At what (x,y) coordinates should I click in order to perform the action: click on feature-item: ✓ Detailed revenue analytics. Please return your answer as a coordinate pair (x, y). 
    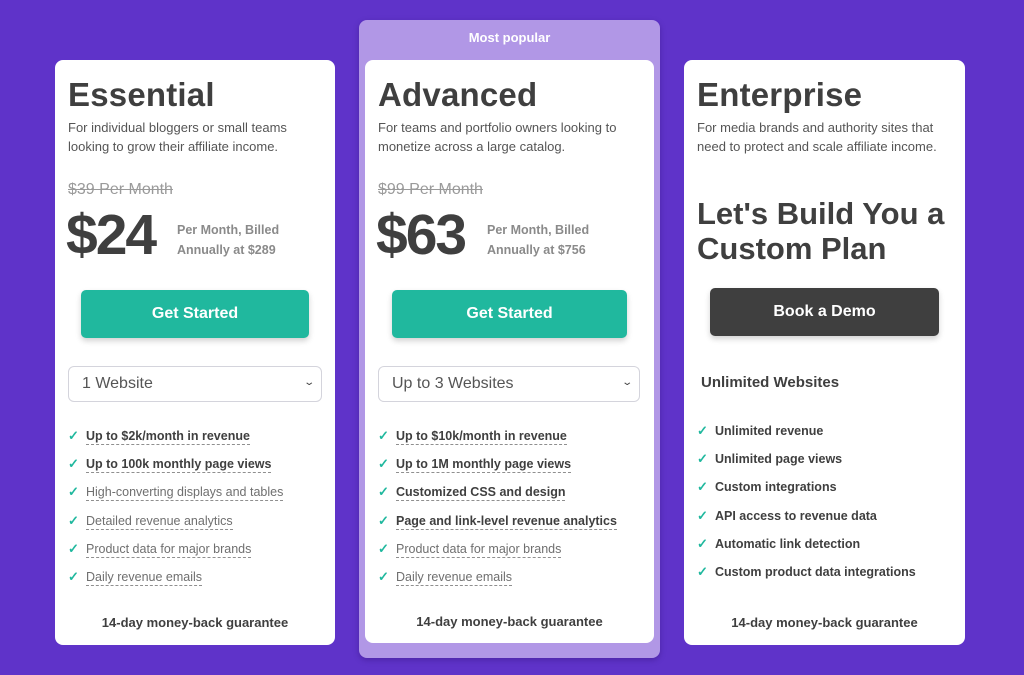
    Looking at the image, I should click on (175, 527).